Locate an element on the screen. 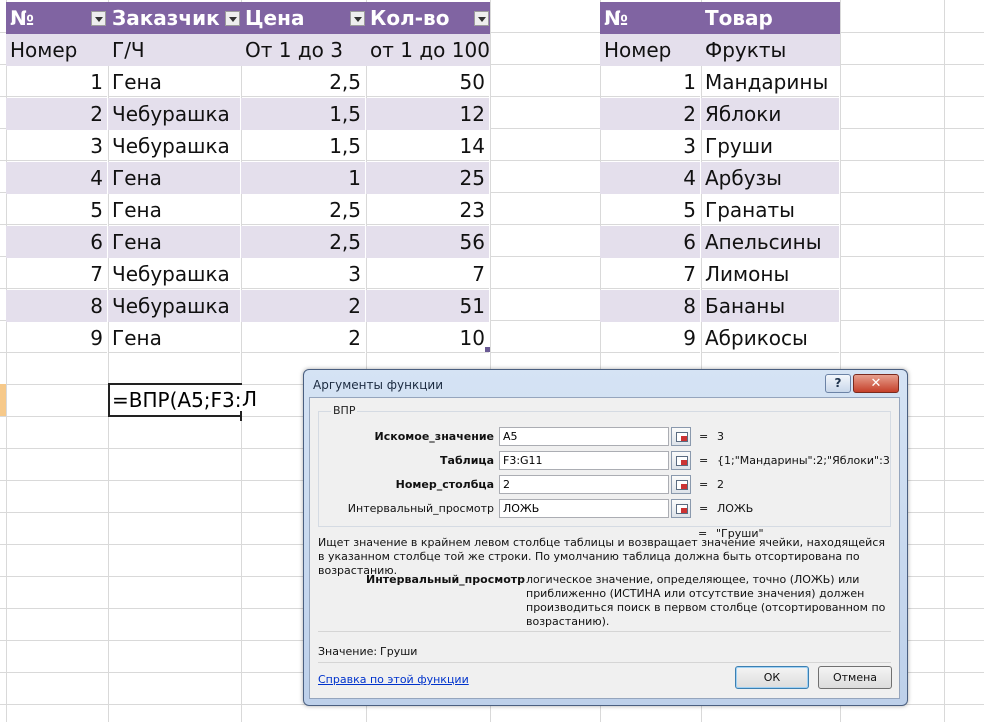 Image resolution: width=984 pixels, height=722 pixels. arg-label-range-lookup: Интервальный_просмотр is located at coordinates (420, 508).